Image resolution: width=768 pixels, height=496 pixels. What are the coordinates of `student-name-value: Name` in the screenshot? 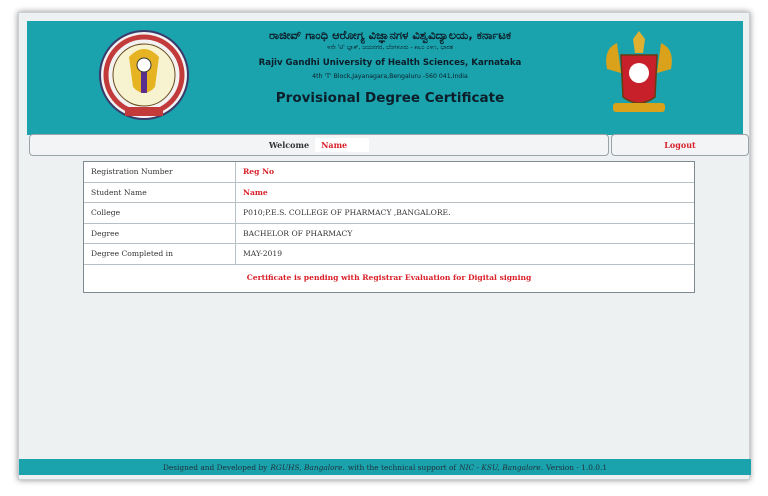 It's located at (465, 193).